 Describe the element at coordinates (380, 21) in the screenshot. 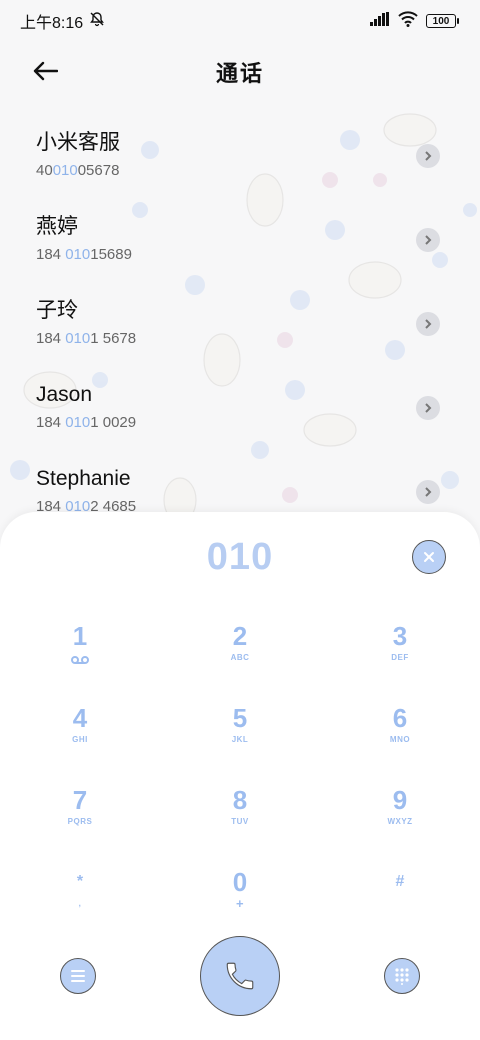

I see `signal-icon` at that location.